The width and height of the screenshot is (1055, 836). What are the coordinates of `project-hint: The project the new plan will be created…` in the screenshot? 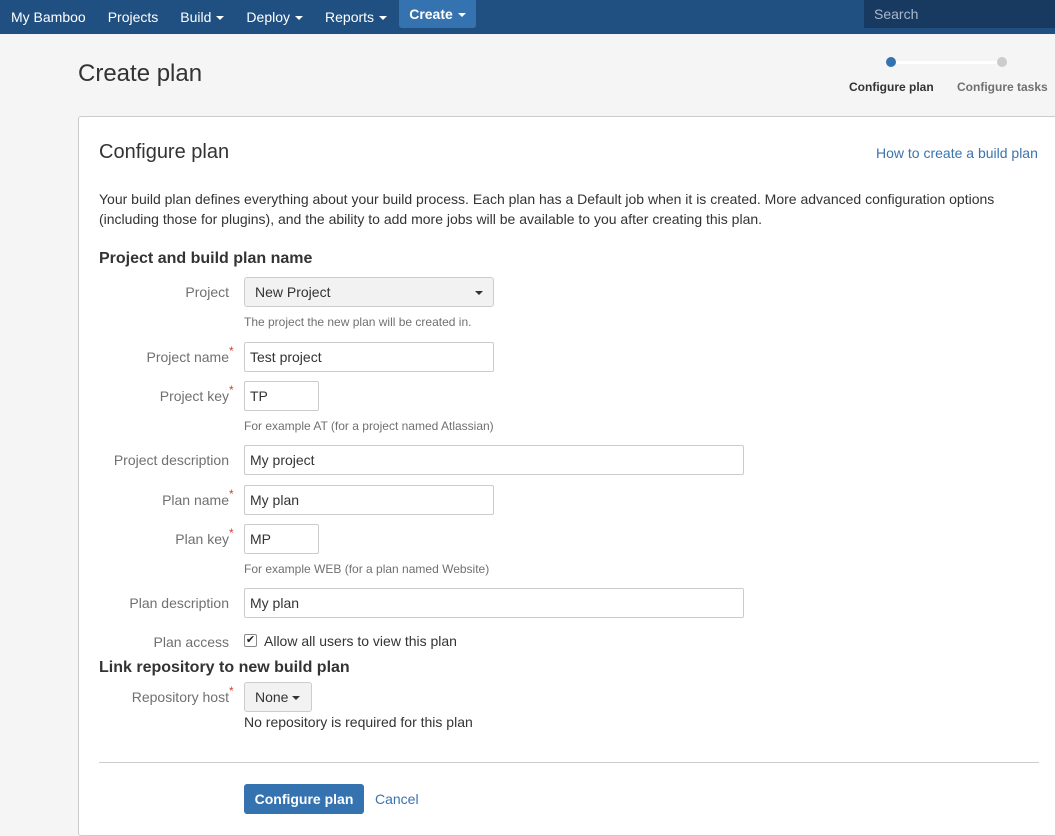 It's located at (358, 322).